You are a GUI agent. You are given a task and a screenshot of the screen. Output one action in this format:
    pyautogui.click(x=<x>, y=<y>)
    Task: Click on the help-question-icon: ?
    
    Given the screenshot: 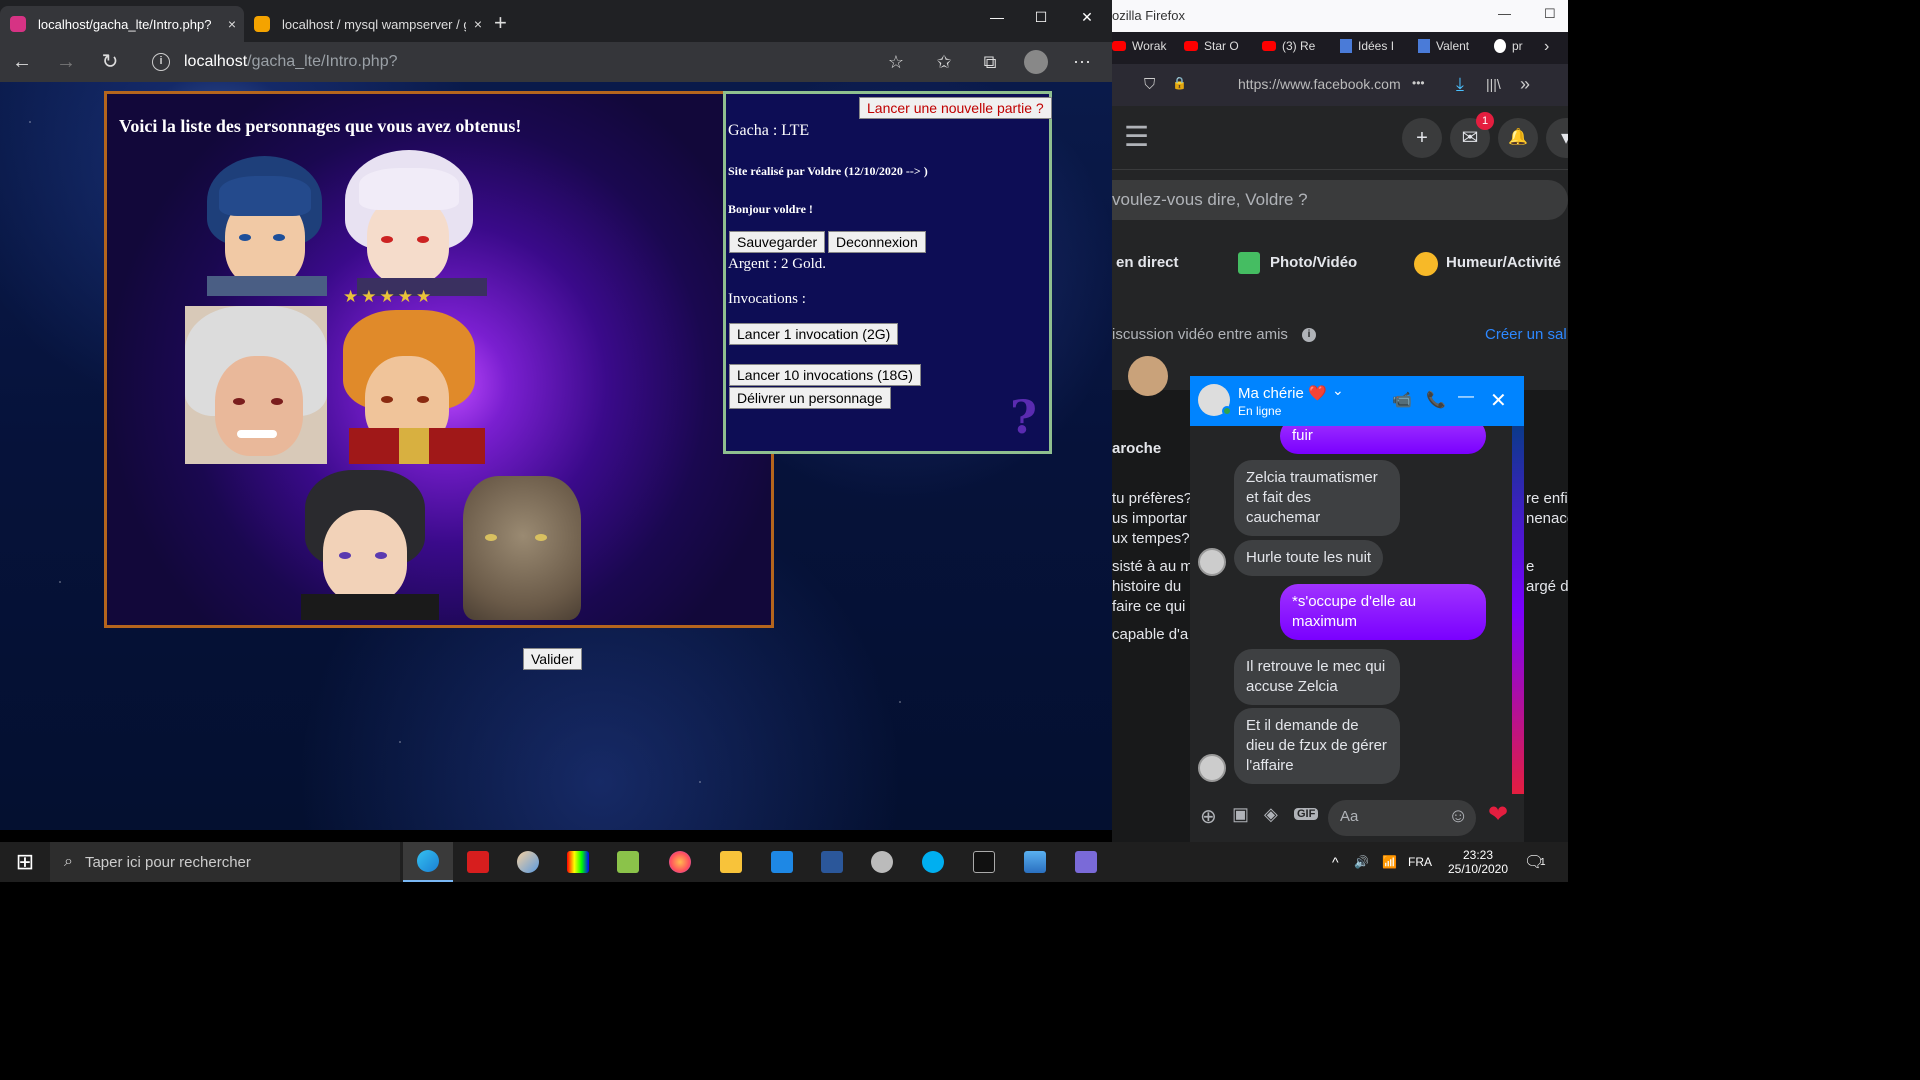 What is the action you would take?
    pyautogui.click(x=1023, y=417)
    